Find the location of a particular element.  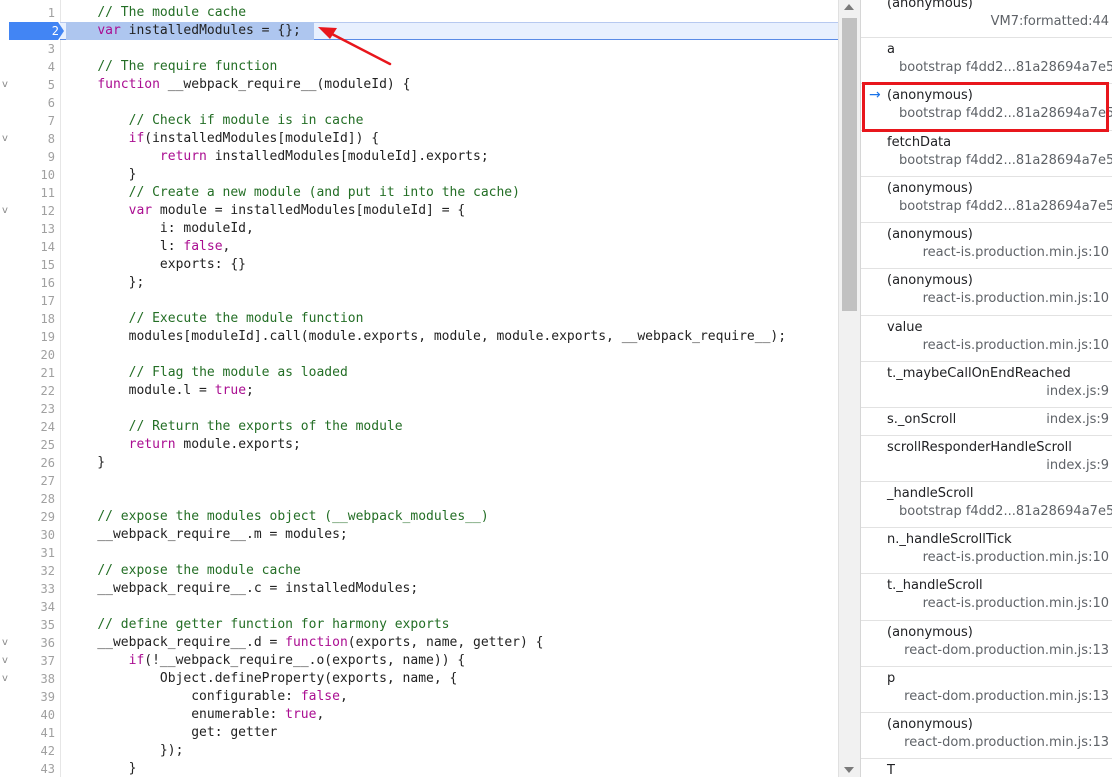

call-frame: t._maybeCallOnEndReached index.js:9 is located at coordinates (986, 385).